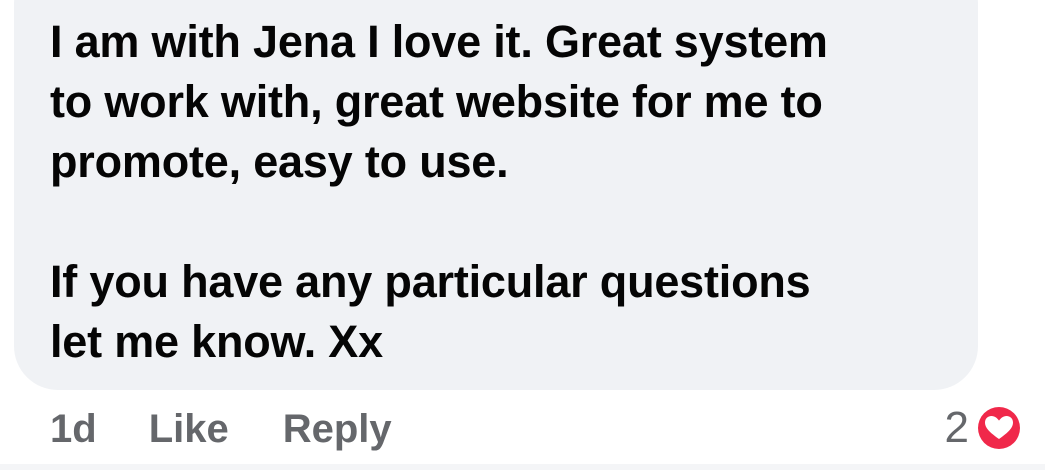 This screenshot has width=1045, height=470. What do you see at coordinates (337, 429) in the screenshot?
I see `reply-button: Reply` at bounding box center [337, 429].